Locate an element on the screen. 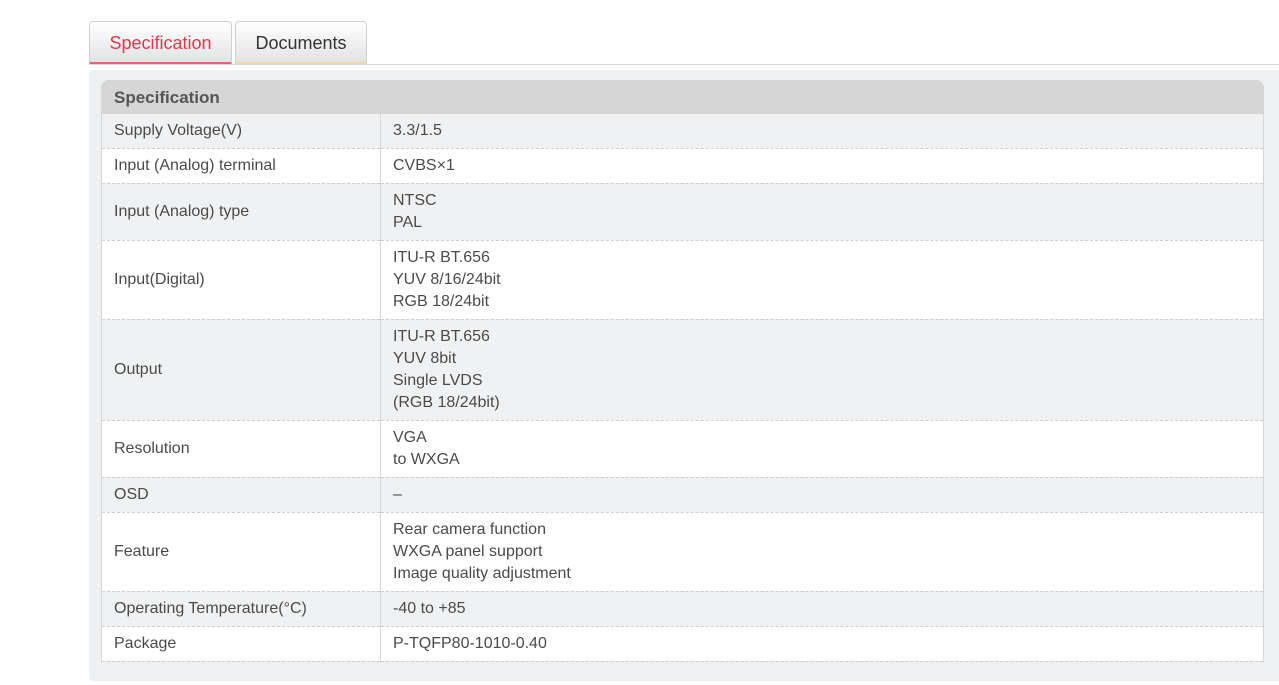 This screenshot has height=685, width=1279. spec-value-line: P-TQFP80-1010-0.40 is located at coordinates (470, 643).